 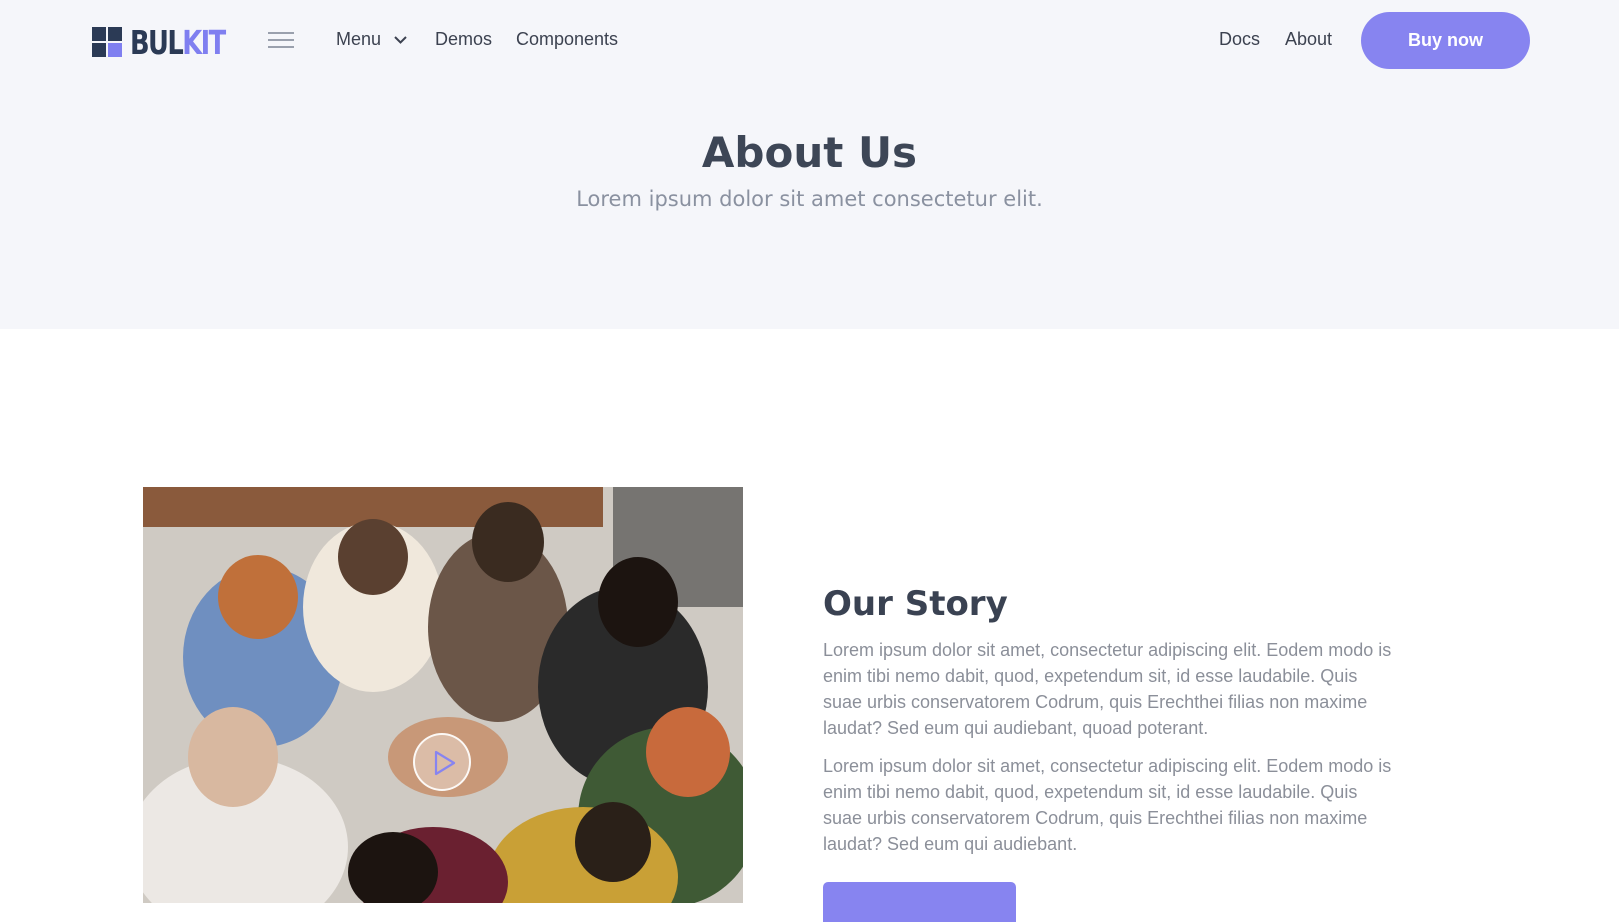 I want to click on logo-text: BULKIT, so click(x=178, y=42).